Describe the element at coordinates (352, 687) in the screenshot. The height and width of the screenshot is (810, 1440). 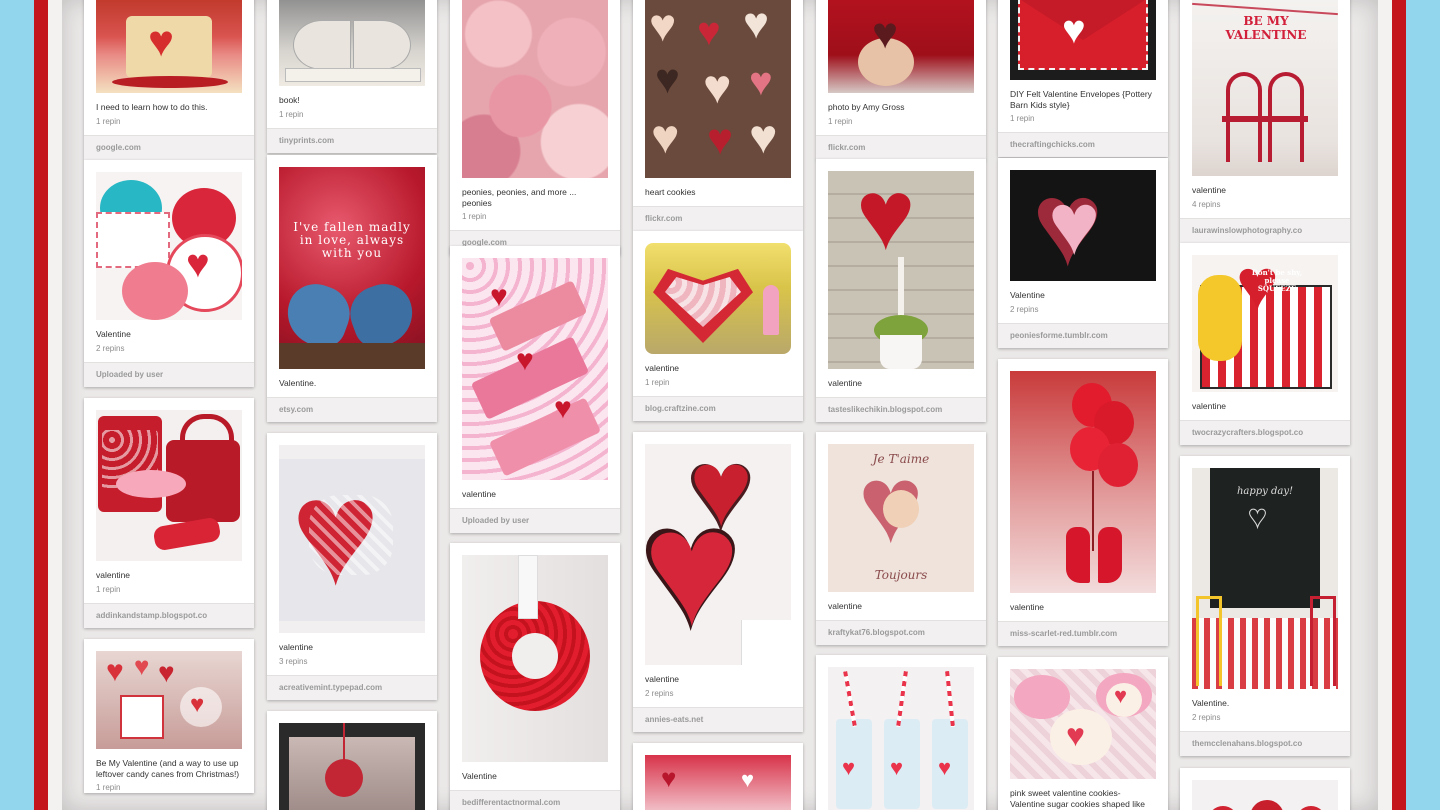
I see `pin-source-link: acreativemint.typepad.com` at that location.